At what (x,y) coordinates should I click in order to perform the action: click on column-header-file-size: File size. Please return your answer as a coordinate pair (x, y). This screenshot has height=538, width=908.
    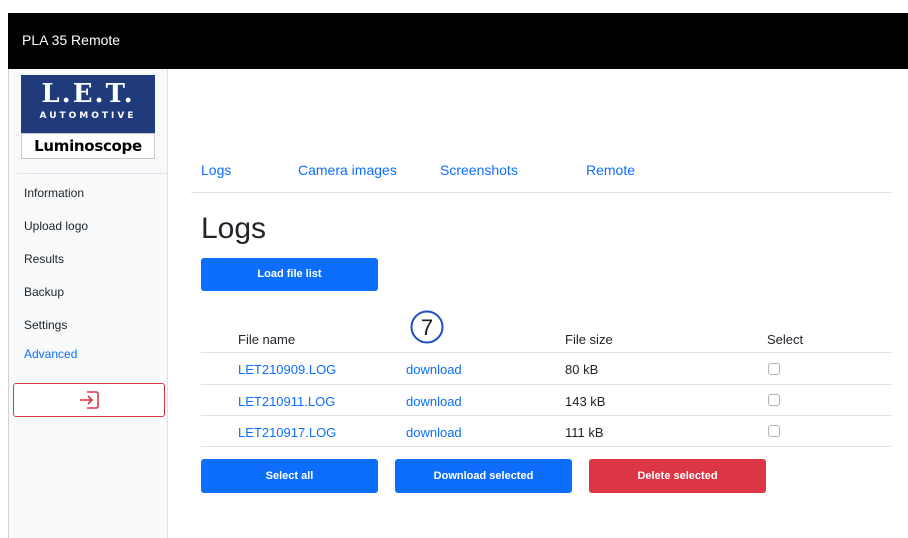
    Looking at the image, I should click on (589, 339).